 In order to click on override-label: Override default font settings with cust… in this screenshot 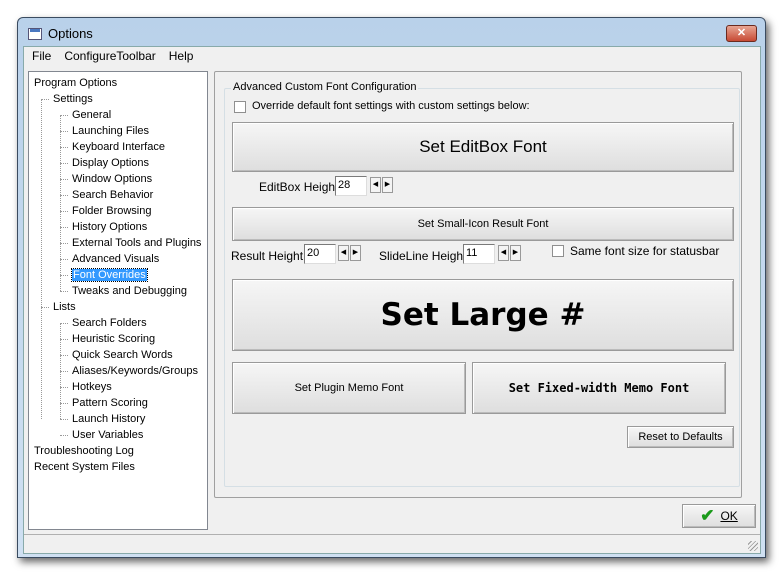, I will do `click(391, 106)`.